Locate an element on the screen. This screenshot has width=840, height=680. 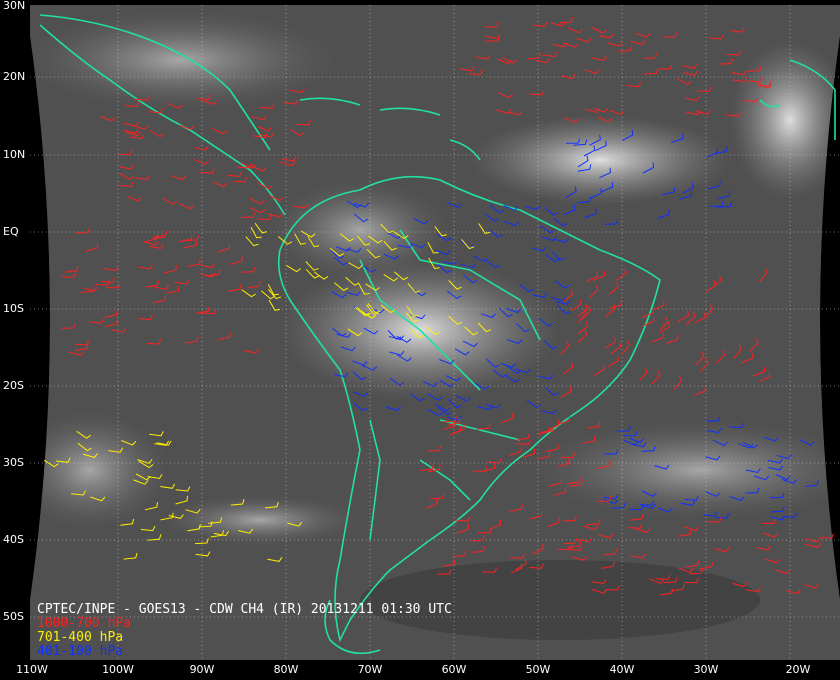
lon-label-50w: 50W is located at coordinates (538, 669).